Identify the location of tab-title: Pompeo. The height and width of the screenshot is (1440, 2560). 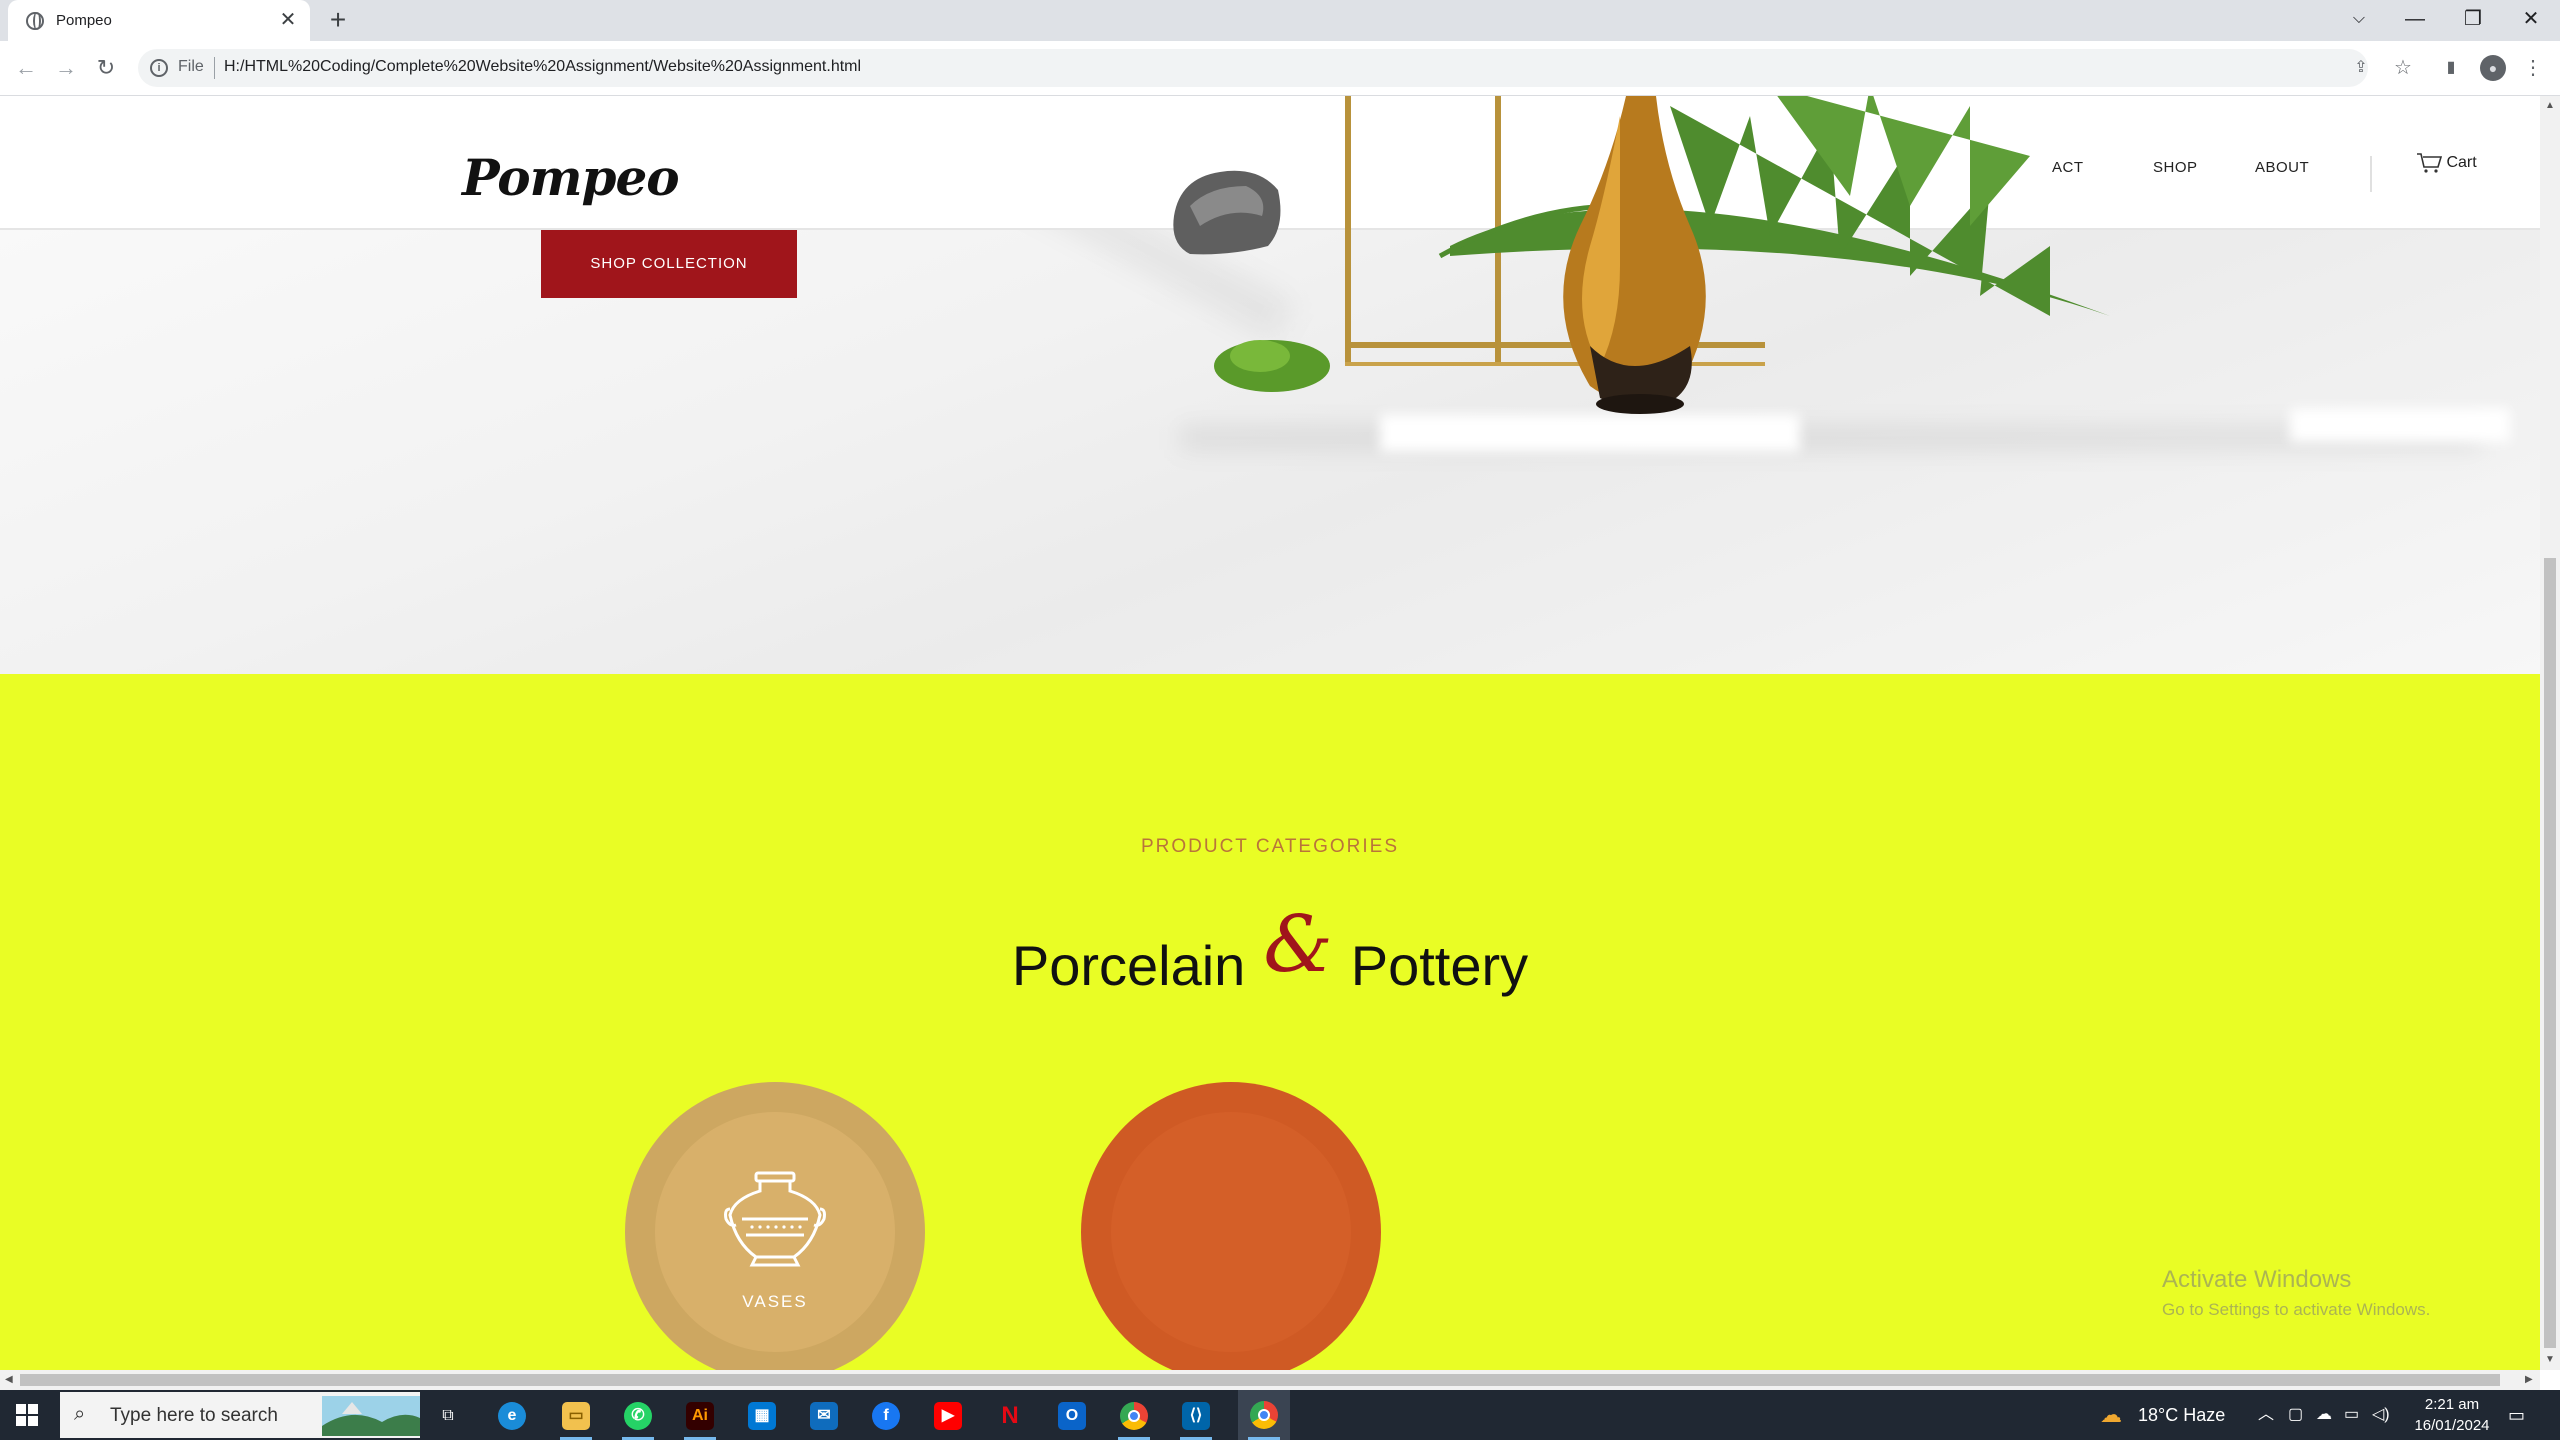
(84, 20).